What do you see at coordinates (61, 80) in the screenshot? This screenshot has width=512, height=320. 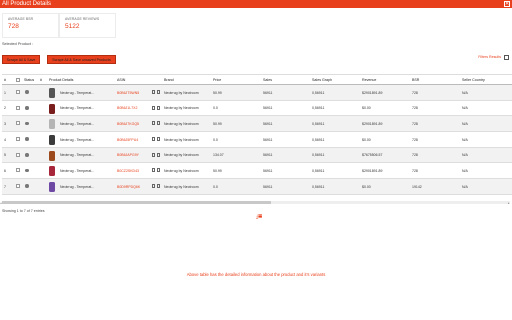 I see `col-product-details: Product Details` at bounding box center [61, 80].